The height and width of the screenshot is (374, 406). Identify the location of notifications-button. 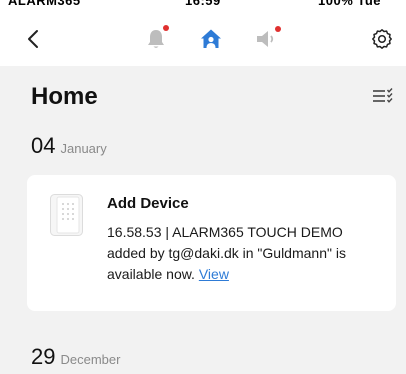
(156, 39).